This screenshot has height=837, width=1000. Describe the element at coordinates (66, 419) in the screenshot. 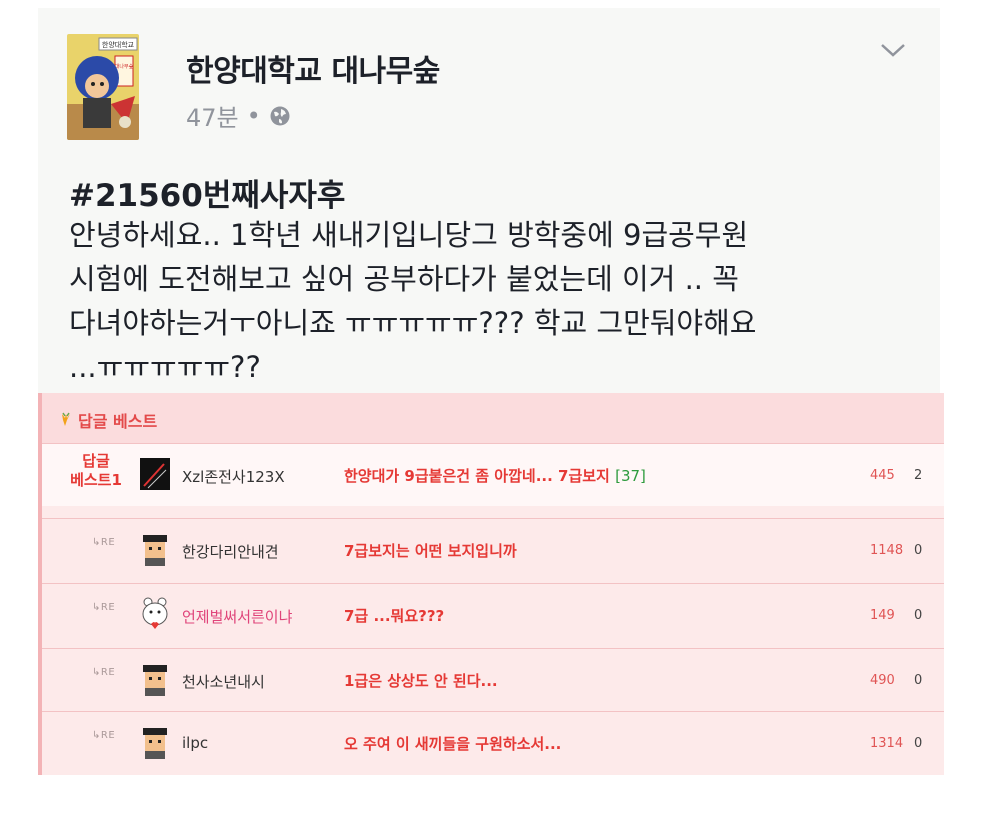

I see `carrot-icon` at that location.